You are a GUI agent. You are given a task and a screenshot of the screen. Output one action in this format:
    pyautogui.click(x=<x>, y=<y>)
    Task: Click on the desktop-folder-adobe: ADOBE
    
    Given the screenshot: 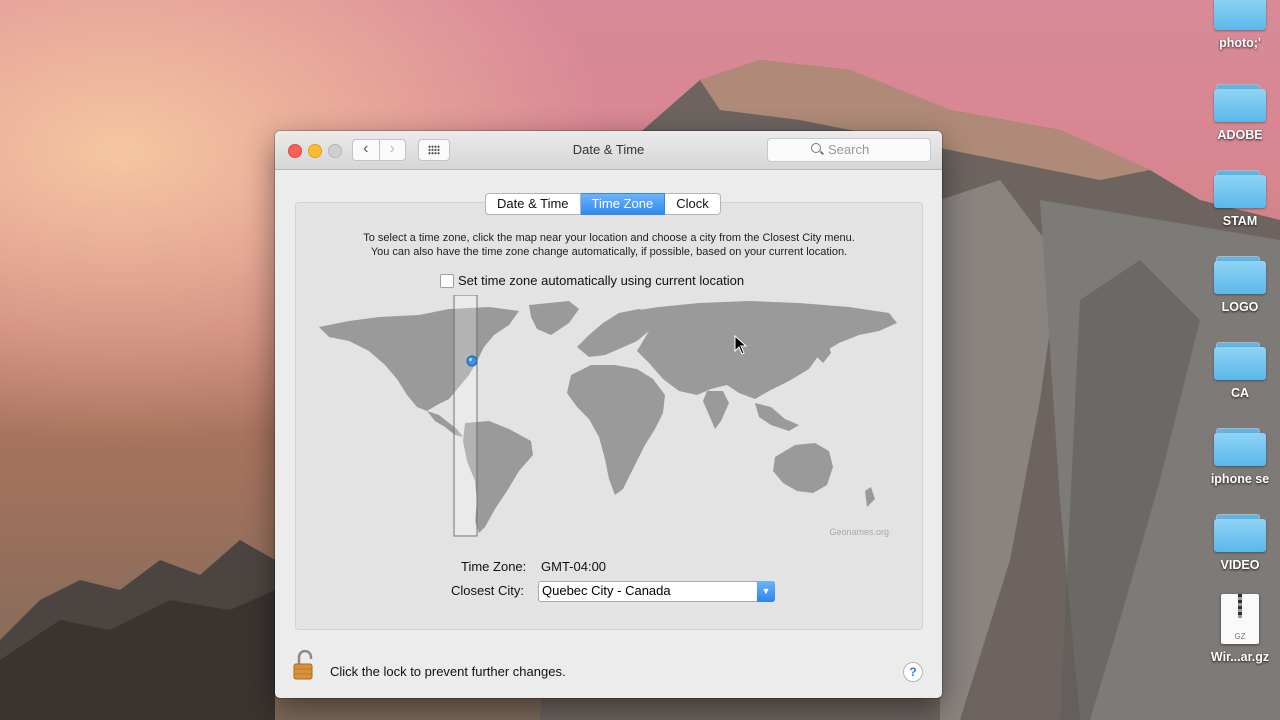 What is the action you would take?
    pyautogui.click(x=1240, y=113)
    